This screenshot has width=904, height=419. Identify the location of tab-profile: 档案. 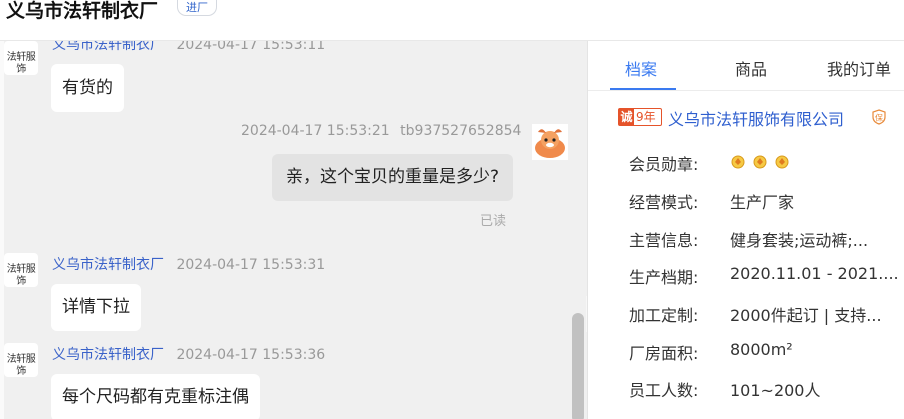
(641, 68).